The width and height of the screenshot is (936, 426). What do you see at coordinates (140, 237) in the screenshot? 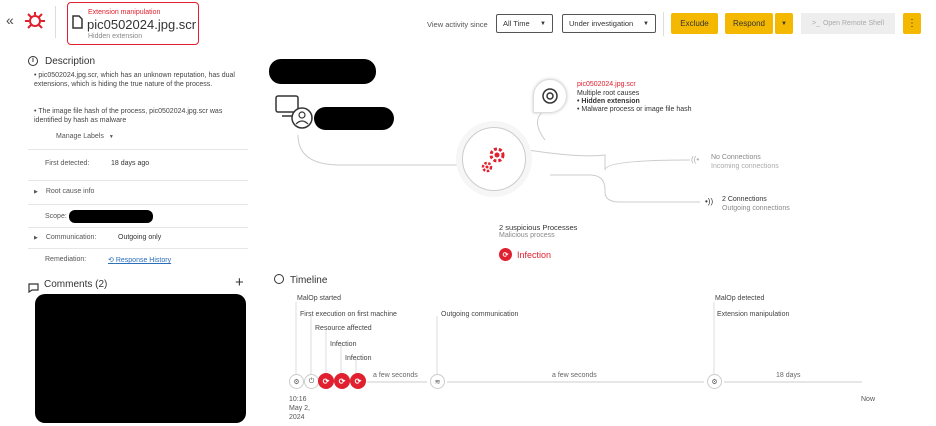
I see `communication-value: Outgoing only` at bounding box center [140, 237].